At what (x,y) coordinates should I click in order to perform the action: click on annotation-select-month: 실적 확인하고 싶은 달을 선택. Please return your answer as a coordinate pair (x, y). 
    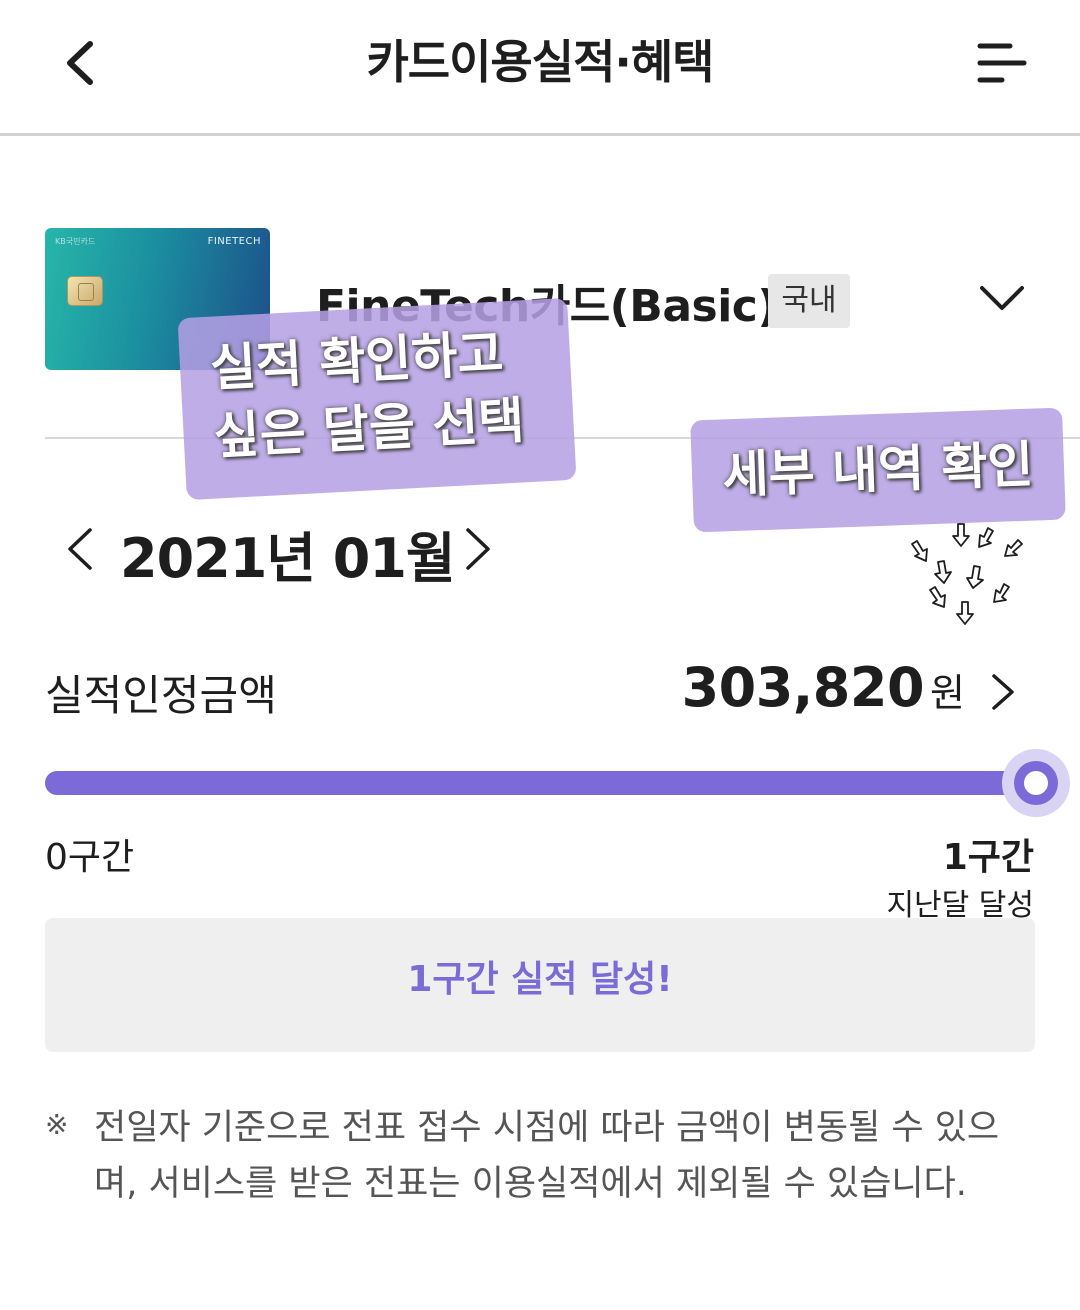
    Looking at the image, I should click on (377, 399).